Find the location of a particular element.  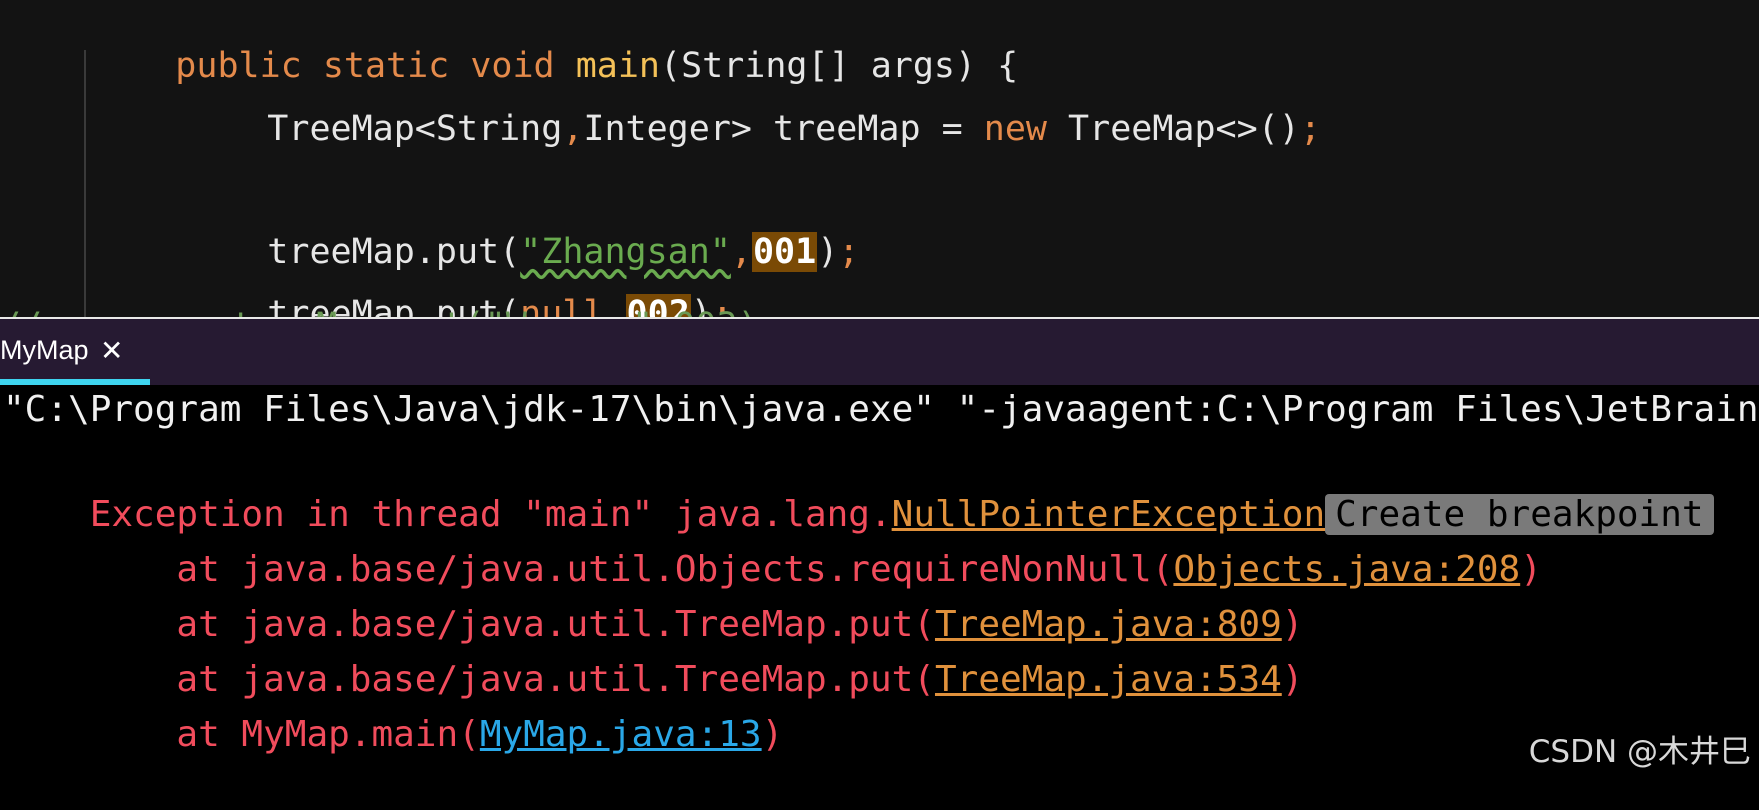

code-line-partial-clipped: // treeMap.put("Wangwu",003); is located at coordinates (380, 308).